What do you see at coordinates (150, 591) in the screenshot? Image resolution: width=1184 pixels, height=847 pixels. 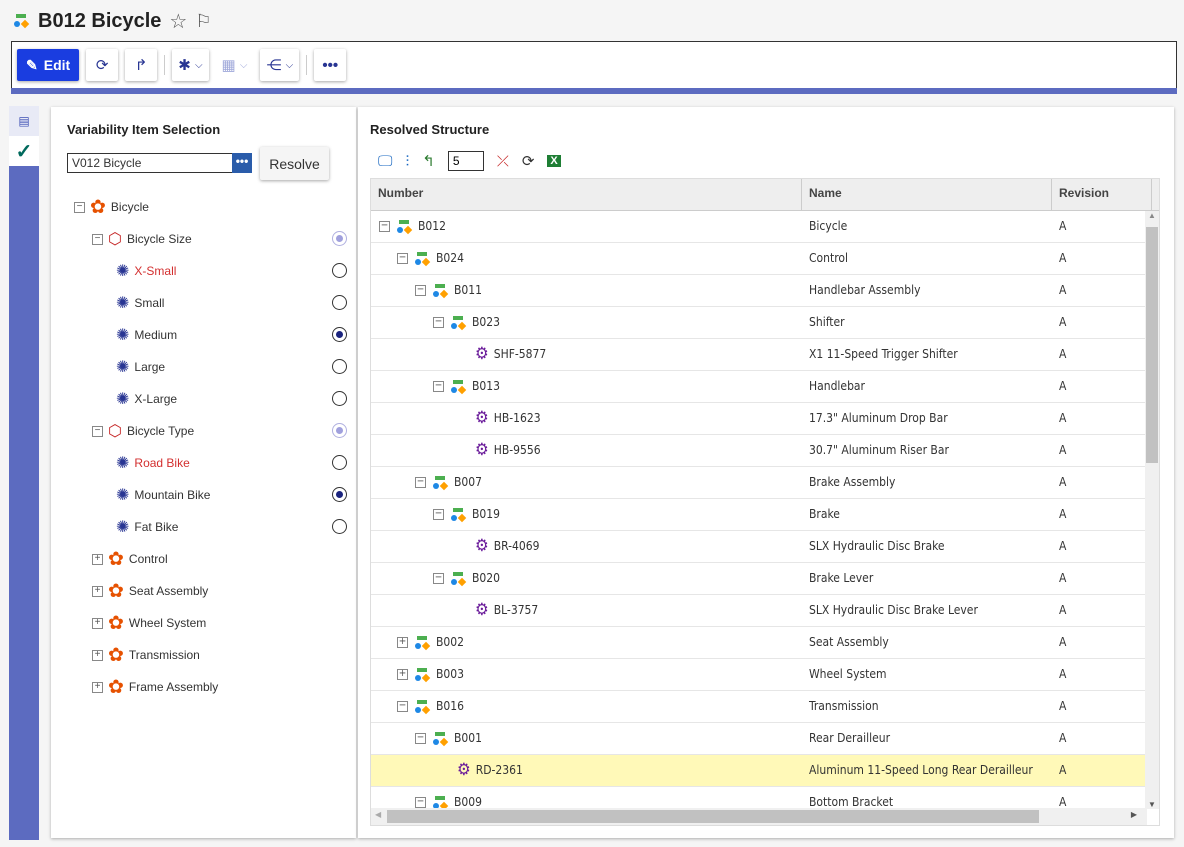 I see `tree-node: + ✿ Seat Assembly` at bounding box center [150, 591].